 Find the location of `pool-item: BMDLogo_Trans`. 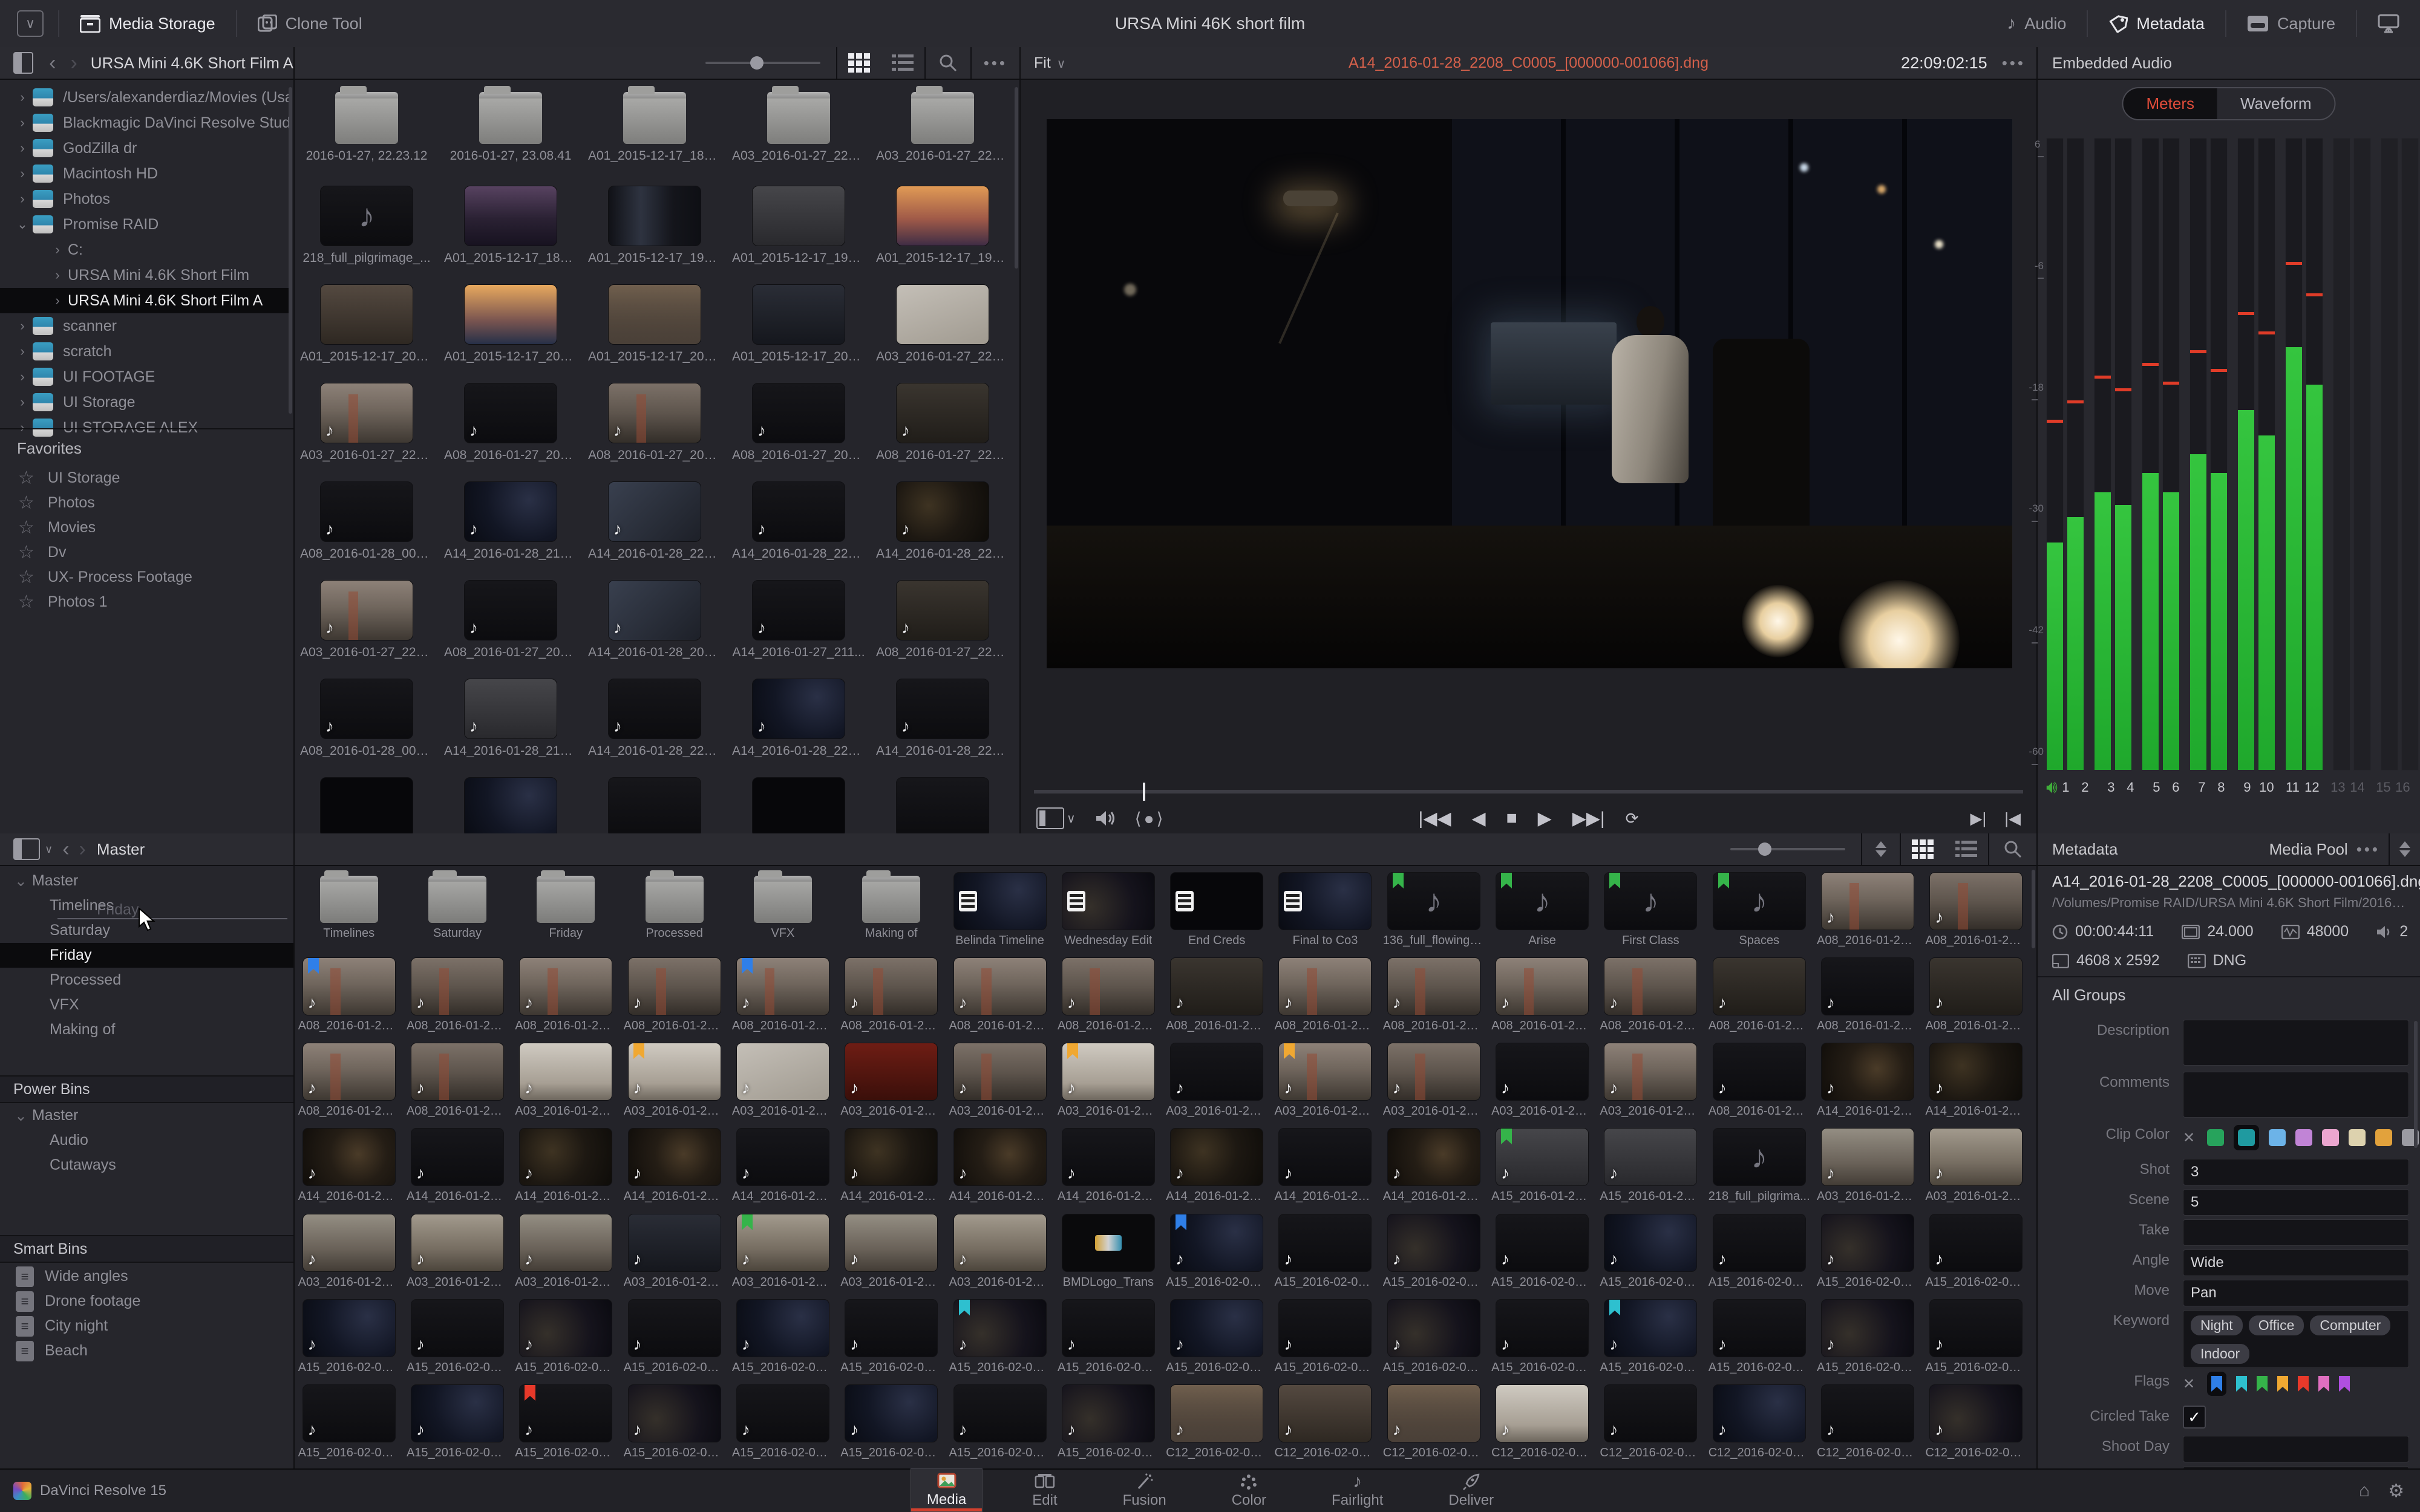

pool-item: BMDLogo_Trans is located at coordinates (1108, 1256).